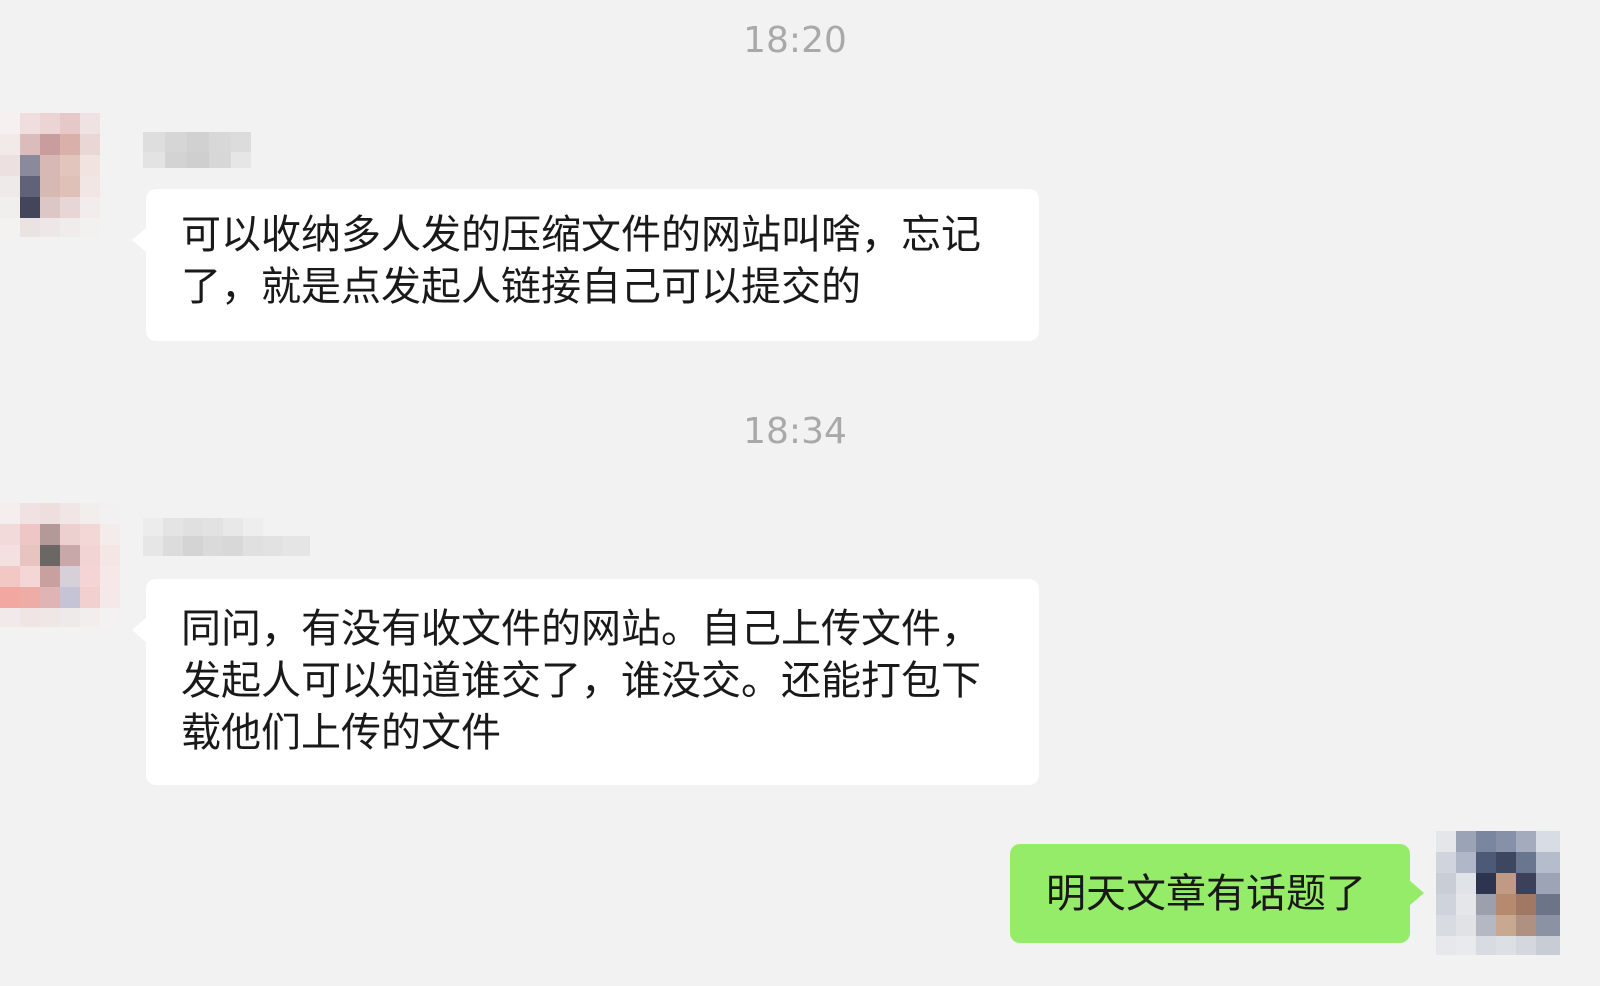 This screenshot has width=1600, height=986. What do you see at coordinates (795, 40) in the screenshot?
I see `timestamp: 18:20` at bounding box center [795, 40].